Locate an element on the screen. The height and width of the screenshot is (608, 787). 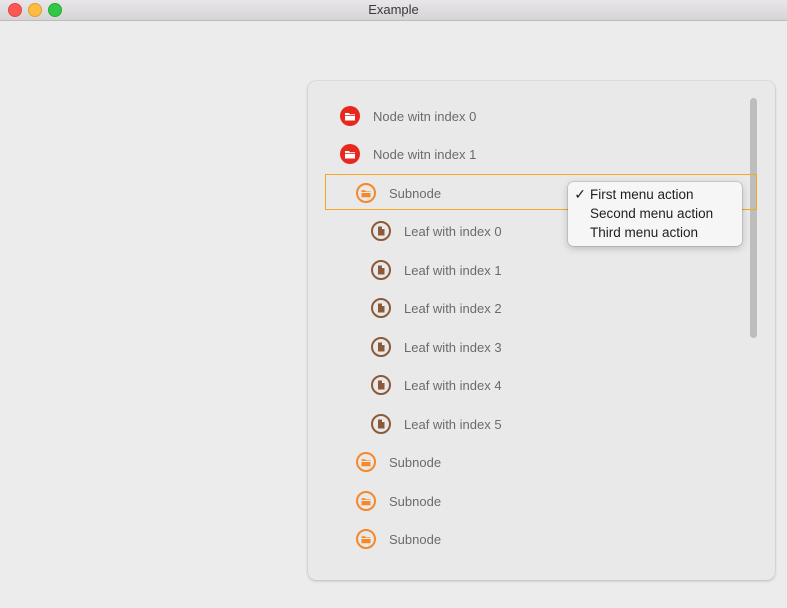
menu-item-label: Second menu action is located at coordinates (652, 213).